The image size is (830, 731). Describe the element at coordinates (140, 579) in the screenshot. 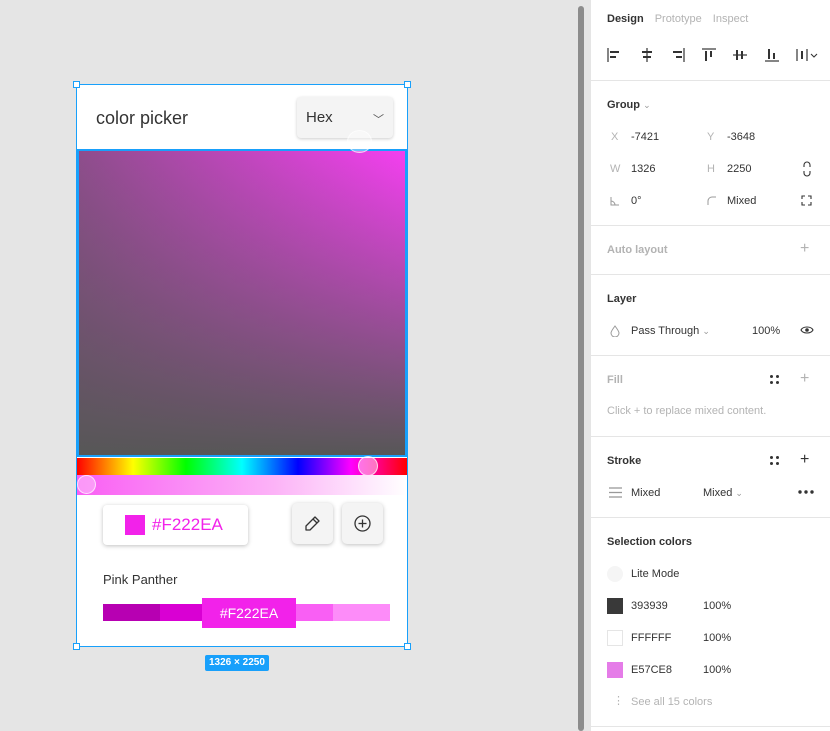

I see `palette-name: Pink Panther` at that location.